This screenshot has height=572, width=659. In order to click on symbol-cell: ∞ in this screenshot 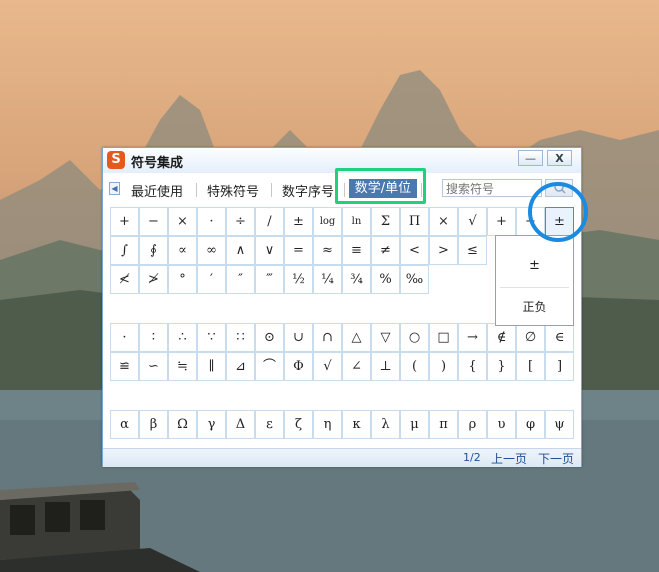, I will do `click(211, 250)`.